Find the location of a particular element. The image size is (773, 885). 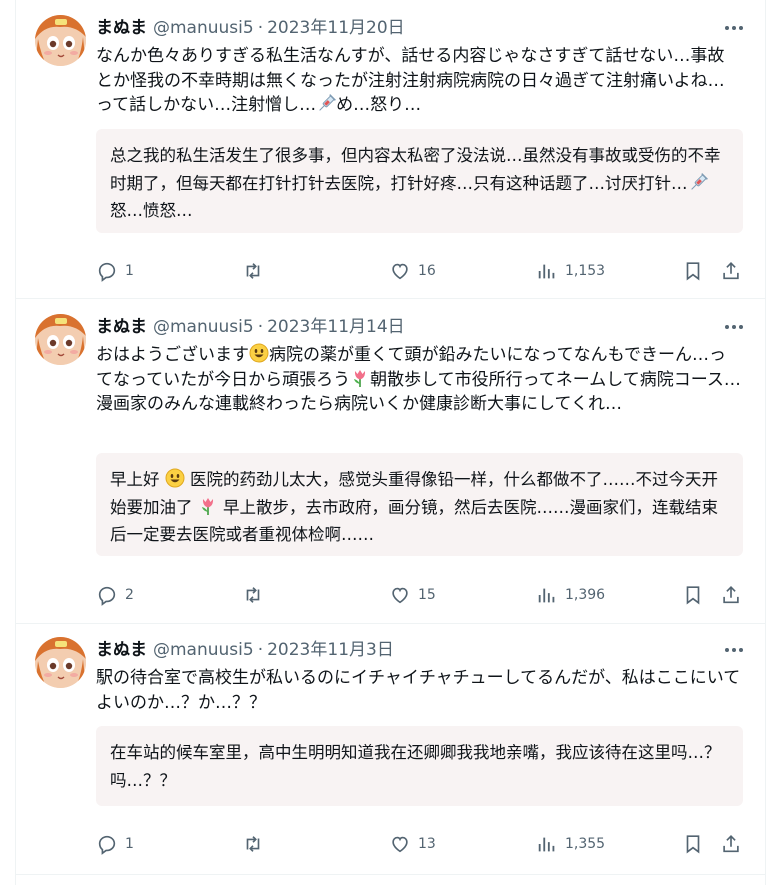

tweet-date: 2023年11月3日 is located at coordinates (330, 650).